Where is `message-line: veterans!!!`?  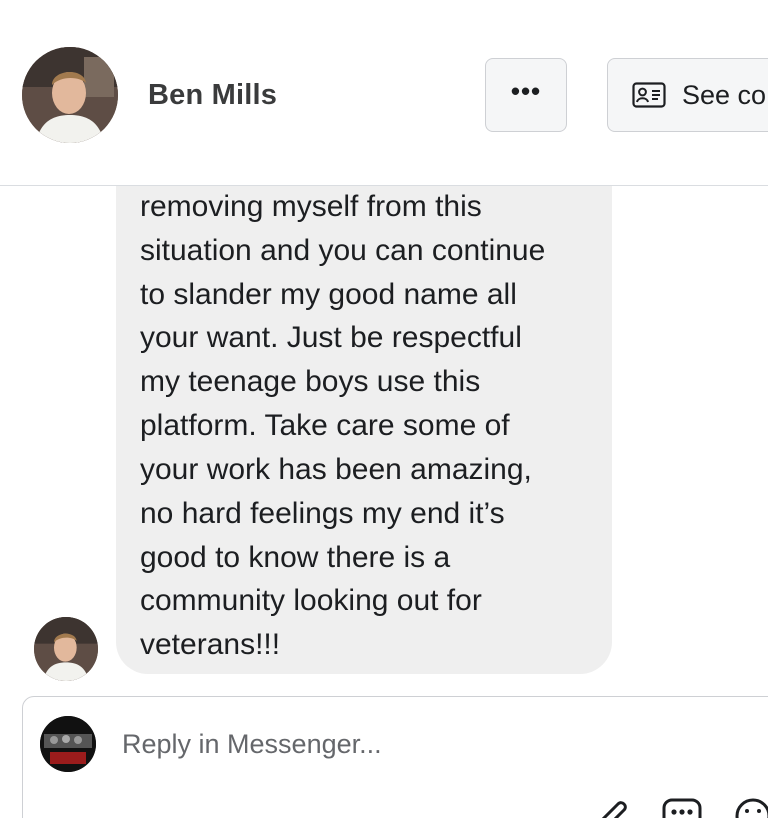
message-line: veterans!!! is located at coordinates (210, 644).